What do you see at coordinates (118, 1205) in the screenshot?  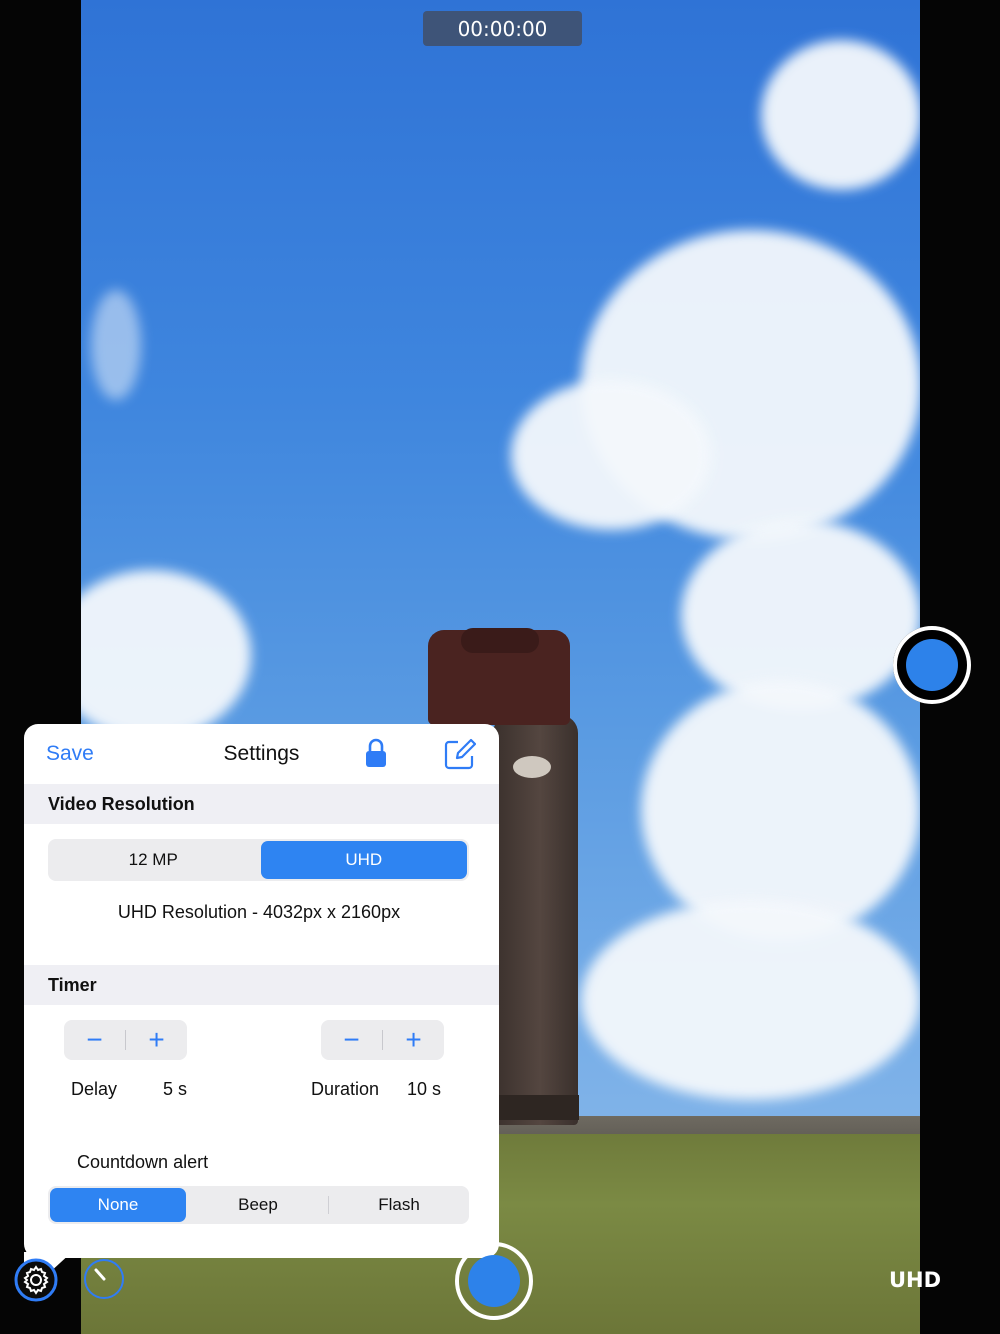 I see `countdown-option-none: None` at bounding box center [118, 1205].